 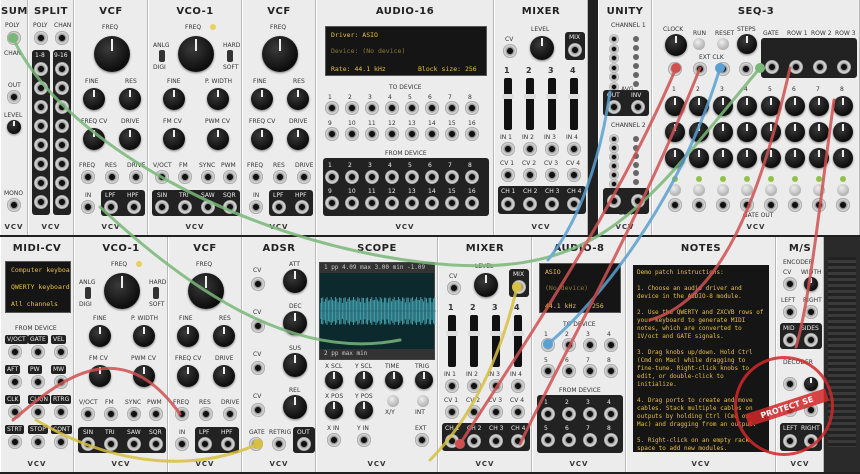 I want to click on midi-channel-text: All channels, so click(x=34, y=304).